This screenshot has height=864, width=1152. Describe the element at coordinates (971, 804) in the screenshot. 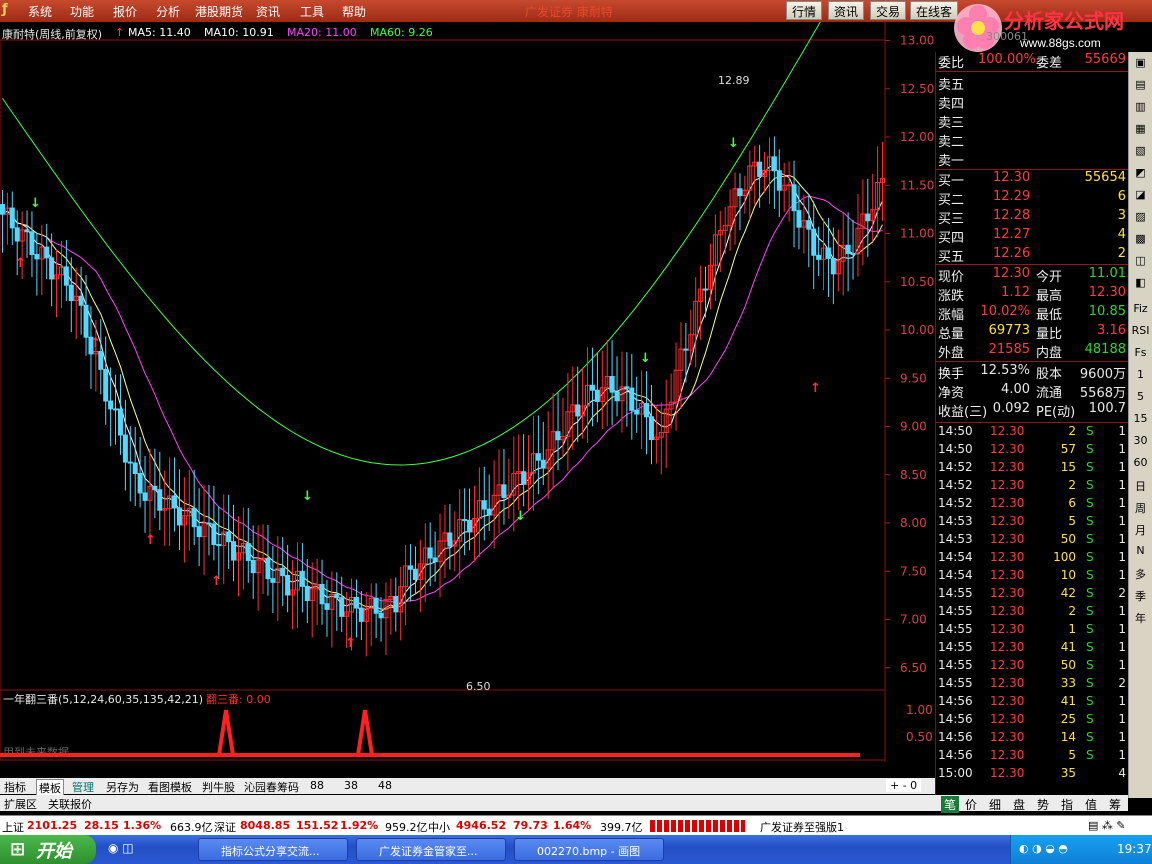

I see `right-panel-tab: 价` at that location.